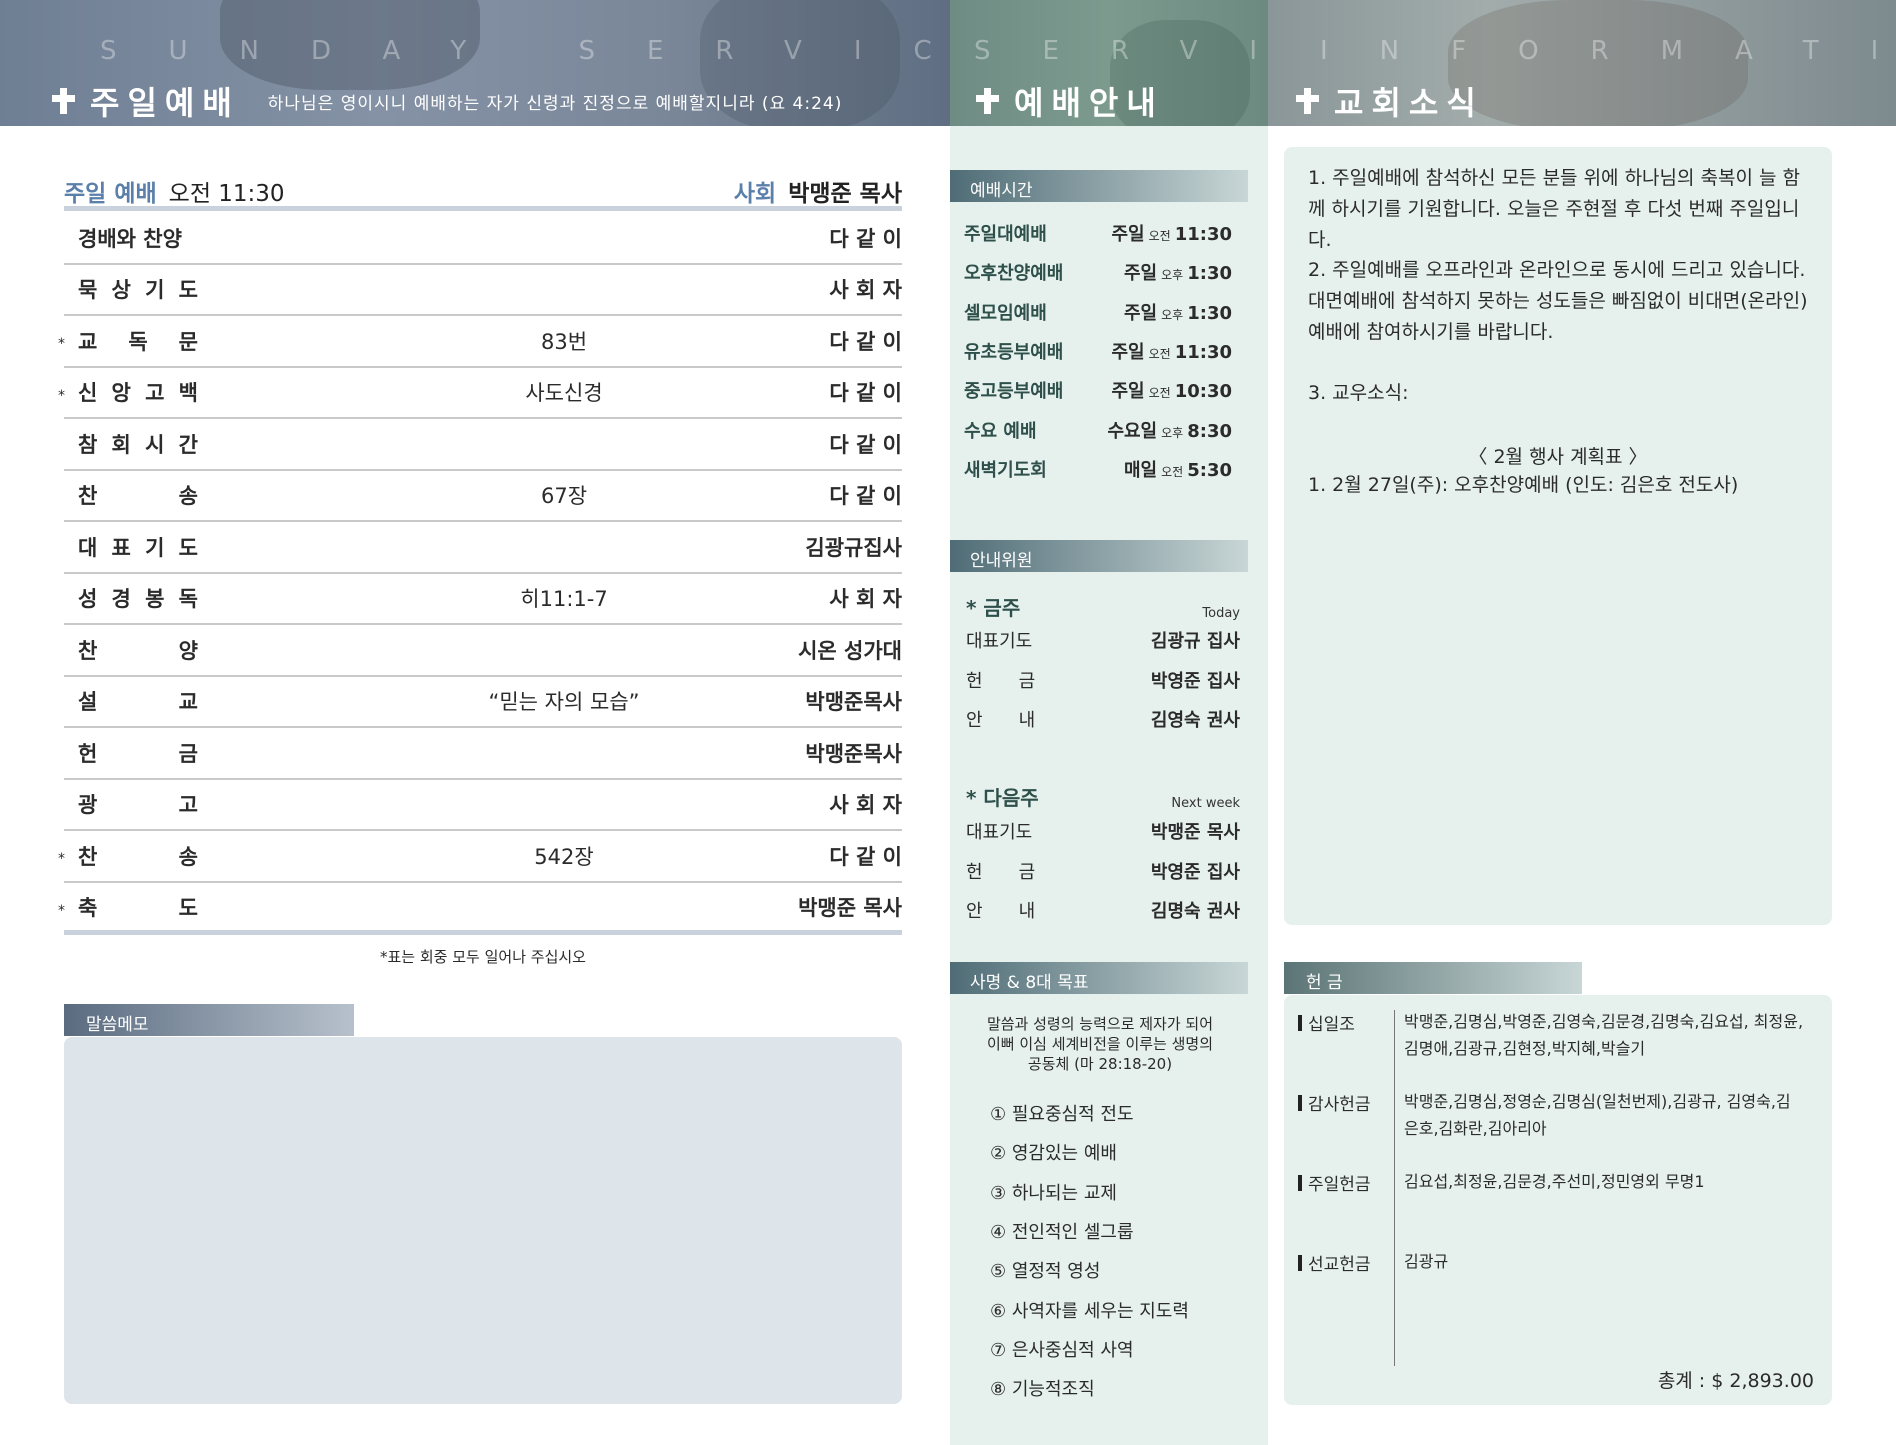 This screenshot has height=1445, width=1896. What do you see at coordinates (138, 392) in the screenshot?
I see `order-item-name: 신앙고백` at bounding box center [138, 392].